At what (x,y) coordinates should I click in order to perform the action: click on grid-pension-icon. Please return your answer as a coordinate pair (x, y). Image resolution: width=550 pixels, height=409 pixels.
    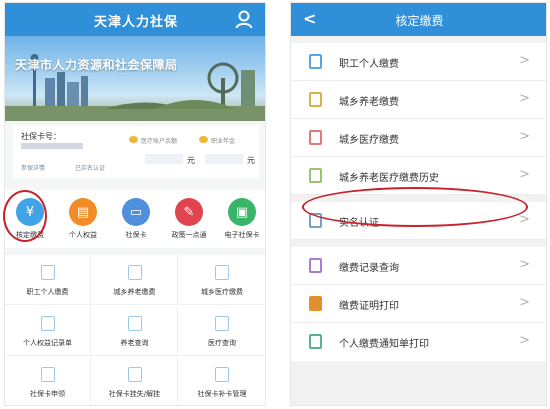
    Looking at the image, I should click on (135, 323).